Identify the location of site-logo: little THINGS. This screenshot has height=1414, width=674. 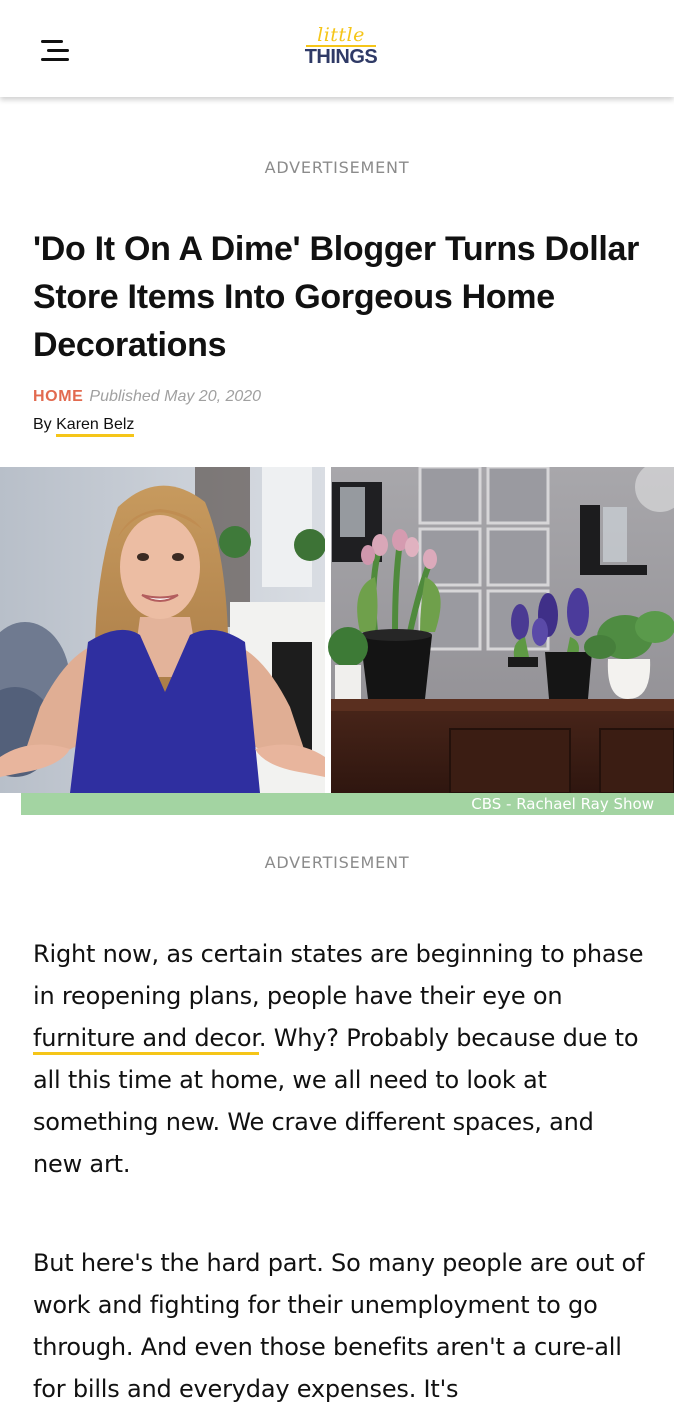
(341, 50).